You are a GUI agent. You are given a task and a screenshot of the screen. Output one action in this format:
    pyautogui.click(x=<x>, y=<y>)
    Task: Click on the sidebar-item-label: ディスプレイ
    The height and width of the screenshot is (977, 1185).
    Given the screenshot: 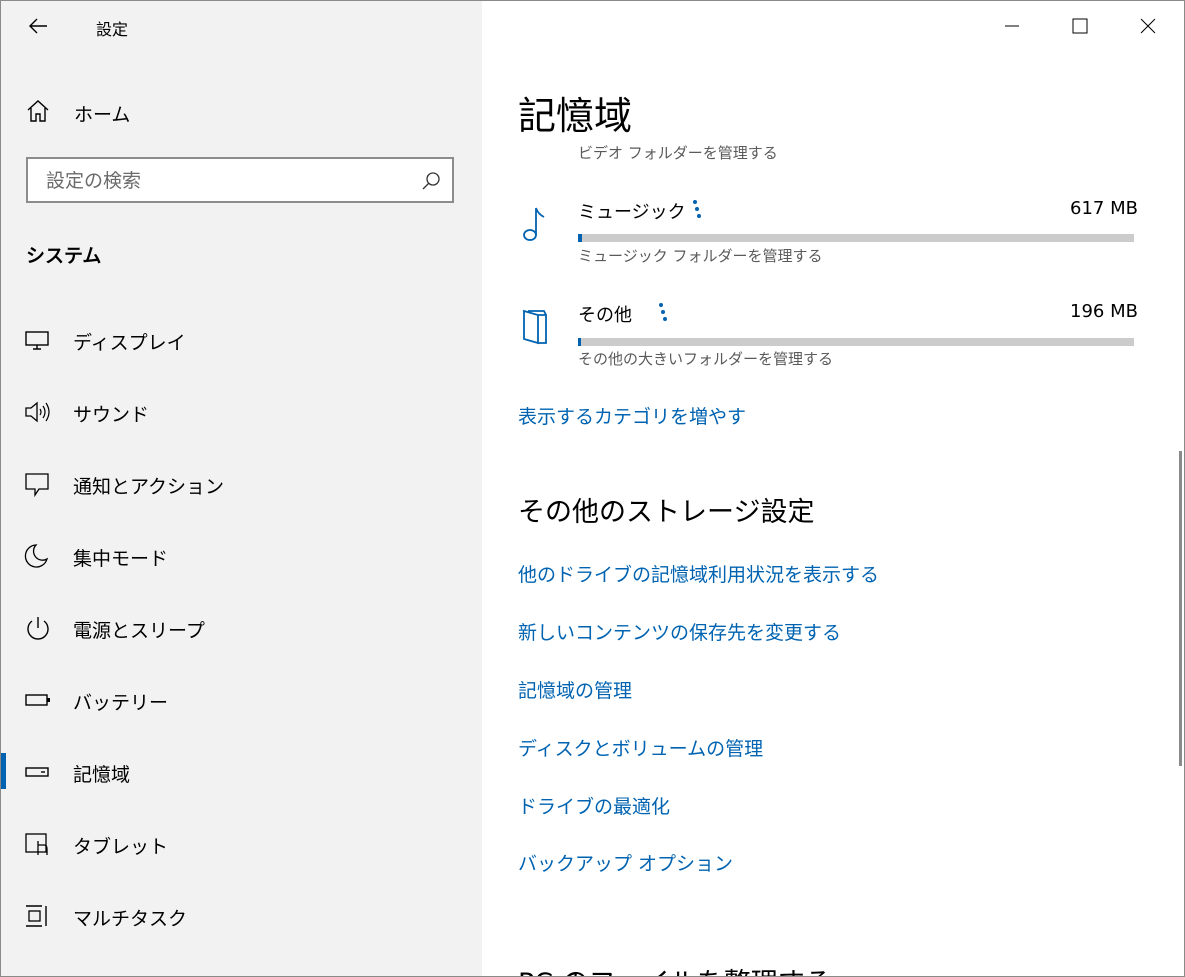 What is the action you would take?
    pyautogui.click(x=129, y=343)
    